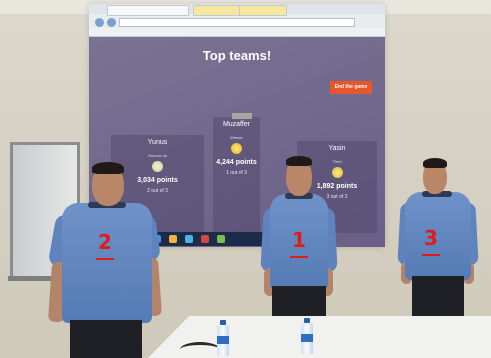 The width and height of the screenshot is (491, 358). I want to click on team-name: Yunus, so click(157, 142).